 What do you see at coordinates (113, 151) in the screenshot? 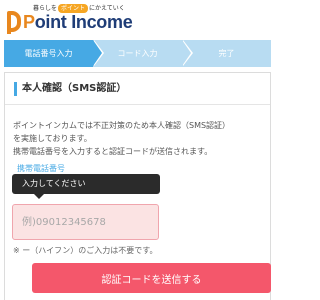
I see `description-line: 携帯電話番号を入力すると認証コードが送信されます。` at bounding box center [113, 151].